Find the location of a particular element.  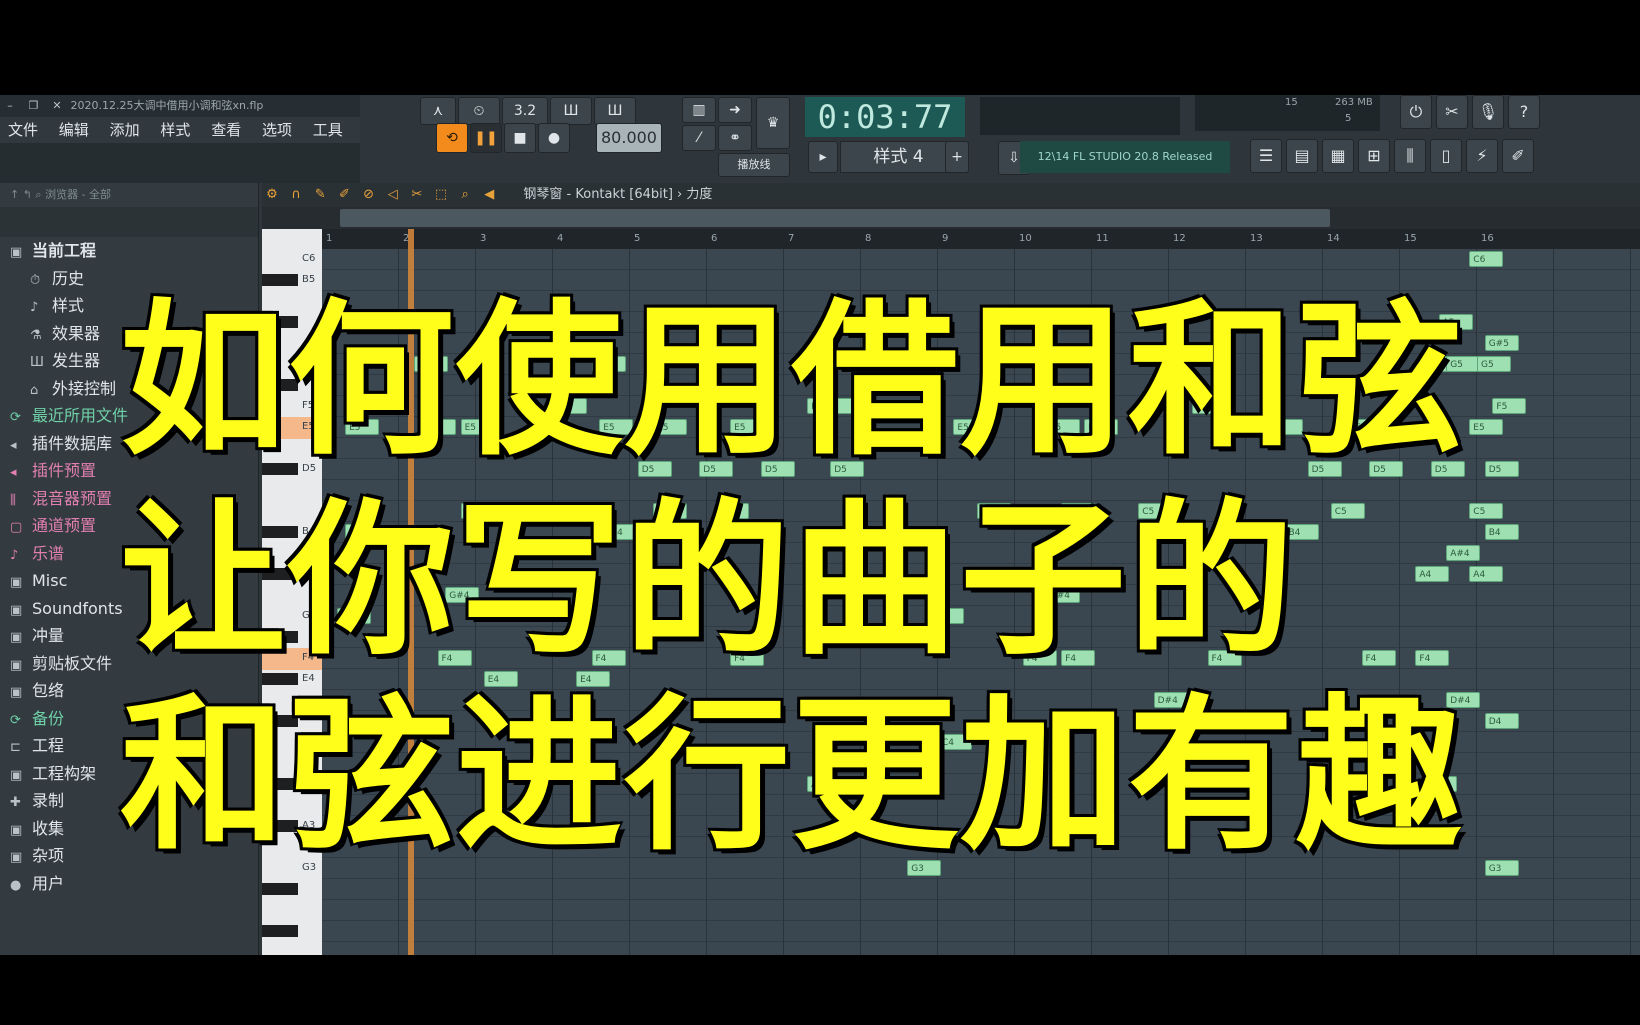

memory-readout: 263 MB is located at coordinates (1354, 102).